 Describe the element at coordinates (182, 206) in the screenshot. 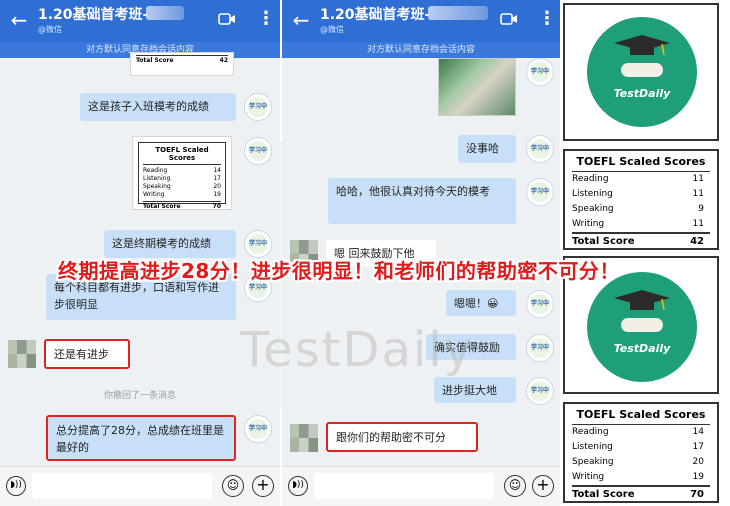

I see `mini-score-total: Total Score 70` at that location.